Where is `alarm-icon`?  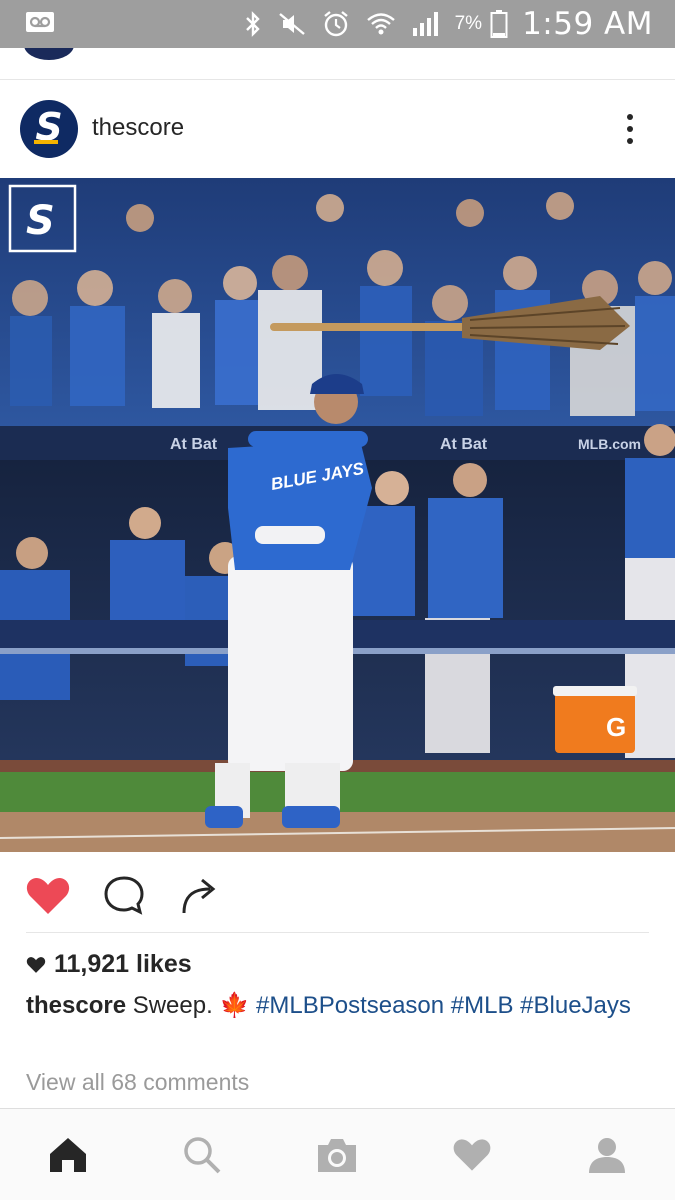 alarm-icon is located at coordinates (336, 24).